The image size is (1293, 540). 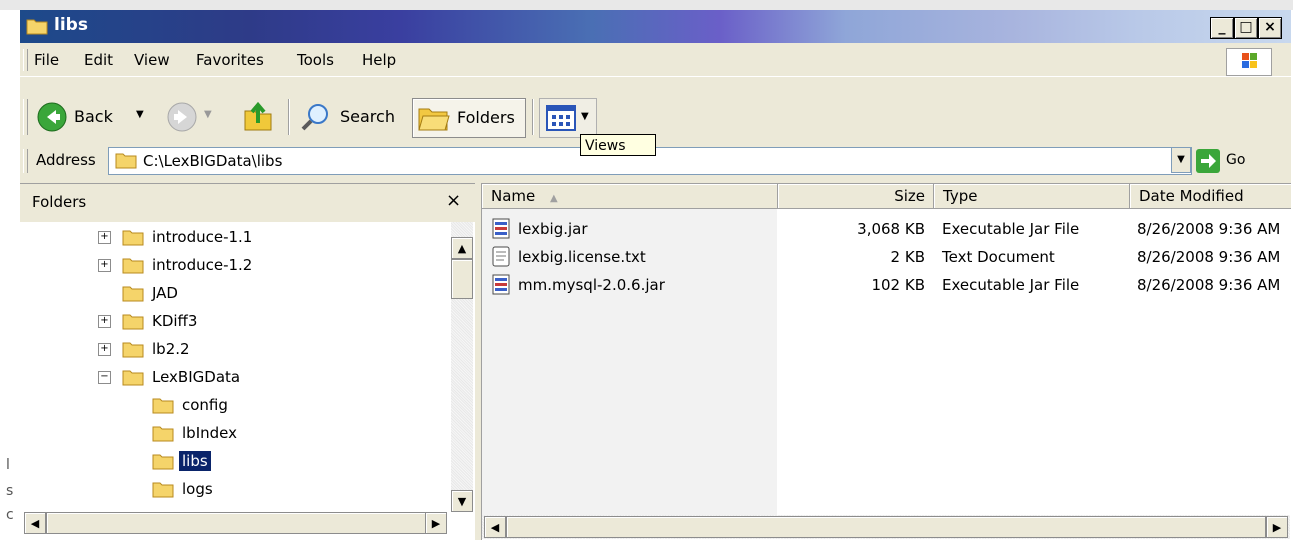 What do you see at coordinates (202, 265) in the screenshot?
I see `tree-item-label: introduce-1.2` at bounding box center [202, 265].